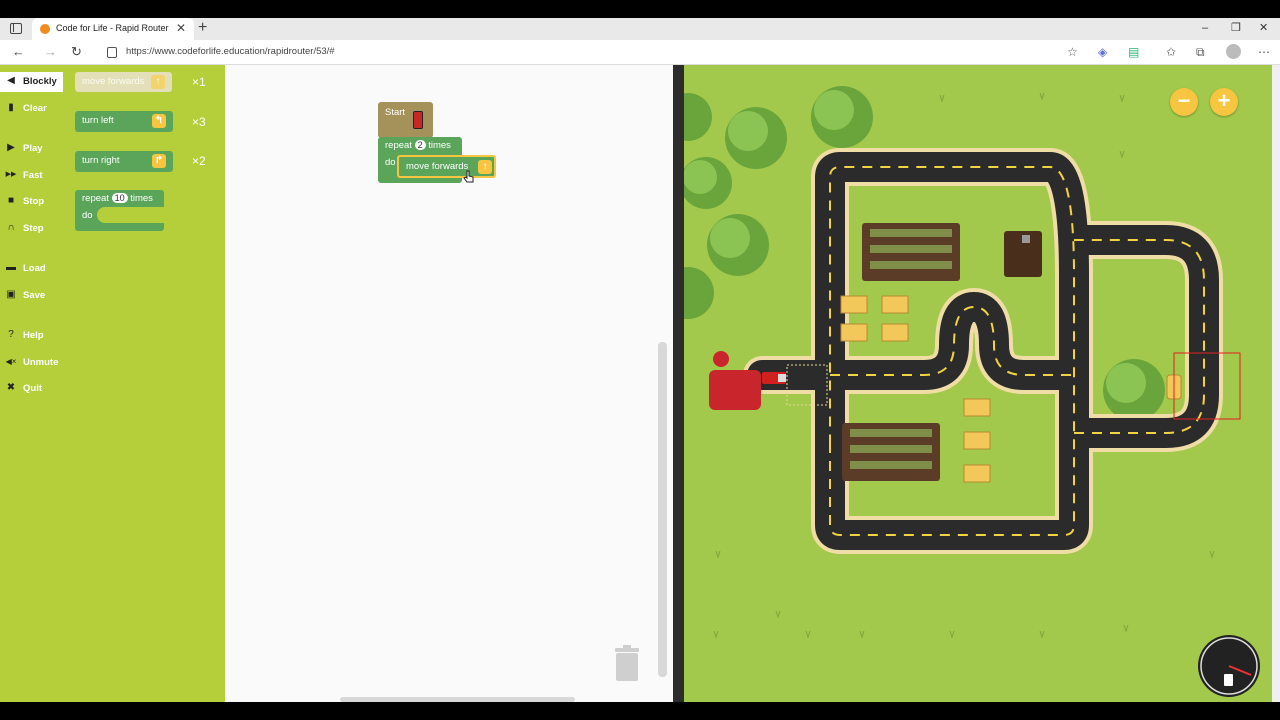 This screenshot has width=1280, height=720. I want to click on save-icon: ▣, so click(11, 294).